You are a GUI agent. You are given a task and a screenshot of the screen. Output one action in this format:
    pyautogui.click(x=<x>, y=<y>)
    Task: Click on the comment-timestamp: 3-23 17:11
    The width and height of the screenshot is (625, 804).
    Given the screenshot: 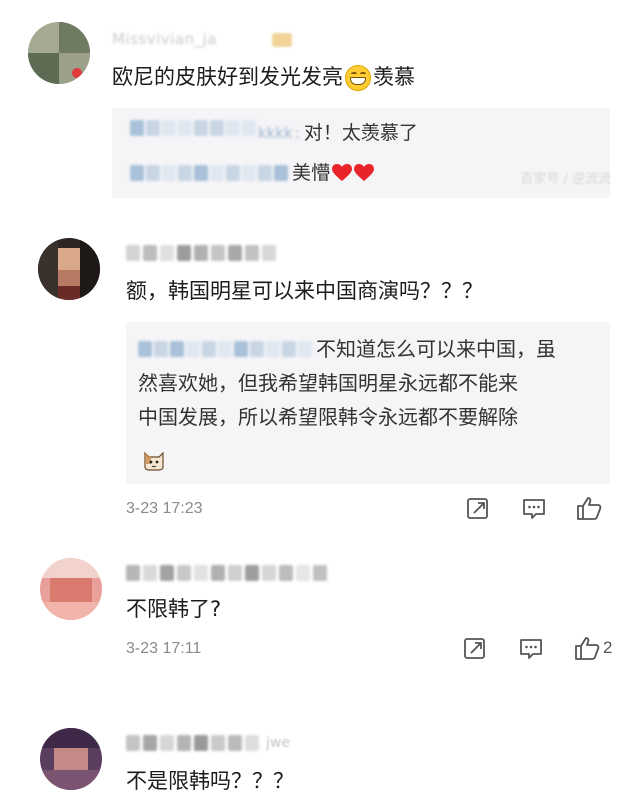 What is the action you would take?
    pyautogui.click(x=164, y=648)
    